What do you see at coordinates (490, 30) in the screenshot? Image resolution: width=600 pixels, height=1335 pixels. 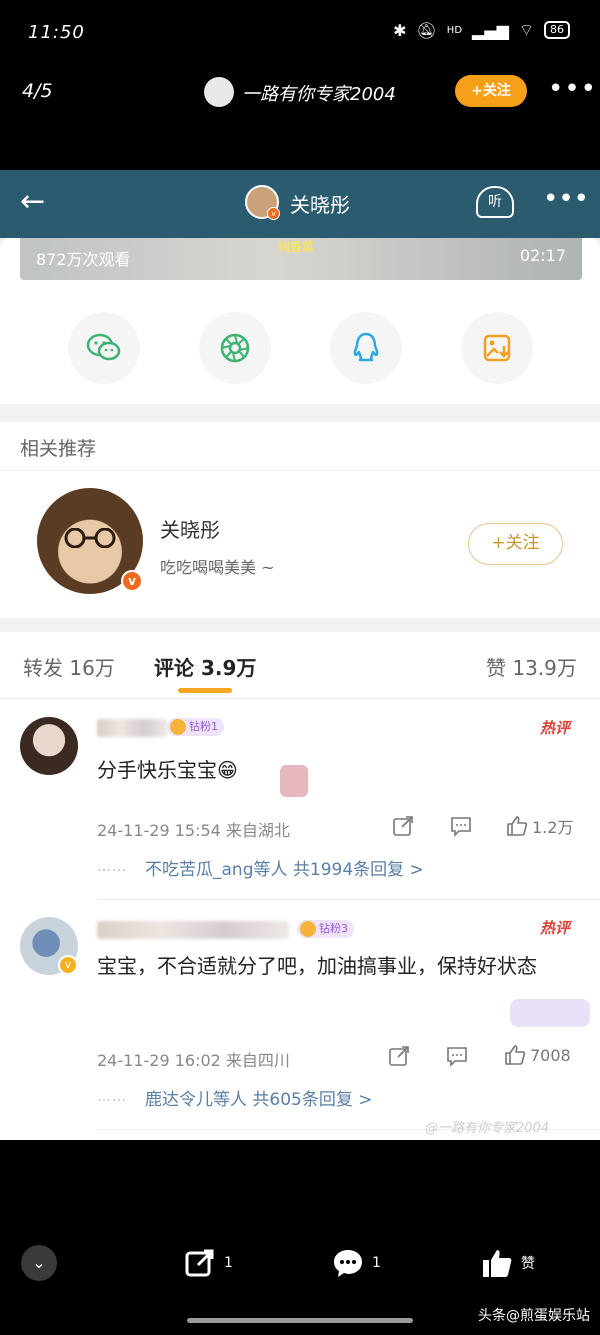 I see `signal-icon: ▂▄▆` at bounding box center [490, 30].